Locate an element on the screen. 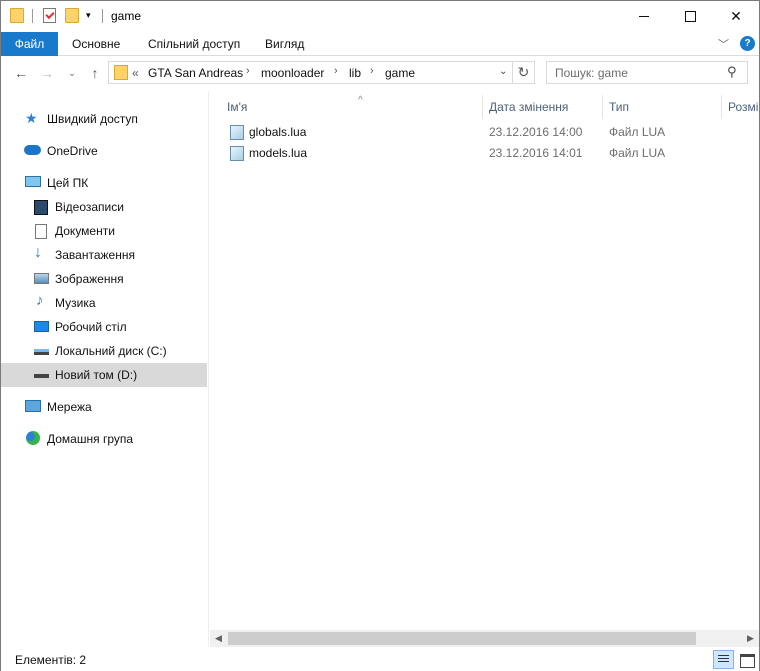 This screenshot has width=760, height=671. sidebar-item-label: Мережа is located at coordinates (69, 407).